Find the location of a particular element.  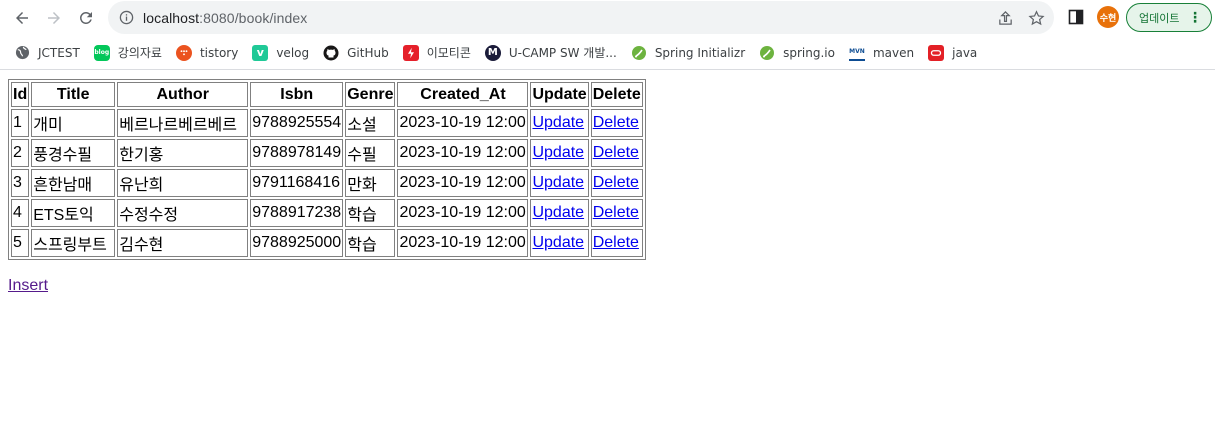

tistory-icon is located at coordinates (183, 52).